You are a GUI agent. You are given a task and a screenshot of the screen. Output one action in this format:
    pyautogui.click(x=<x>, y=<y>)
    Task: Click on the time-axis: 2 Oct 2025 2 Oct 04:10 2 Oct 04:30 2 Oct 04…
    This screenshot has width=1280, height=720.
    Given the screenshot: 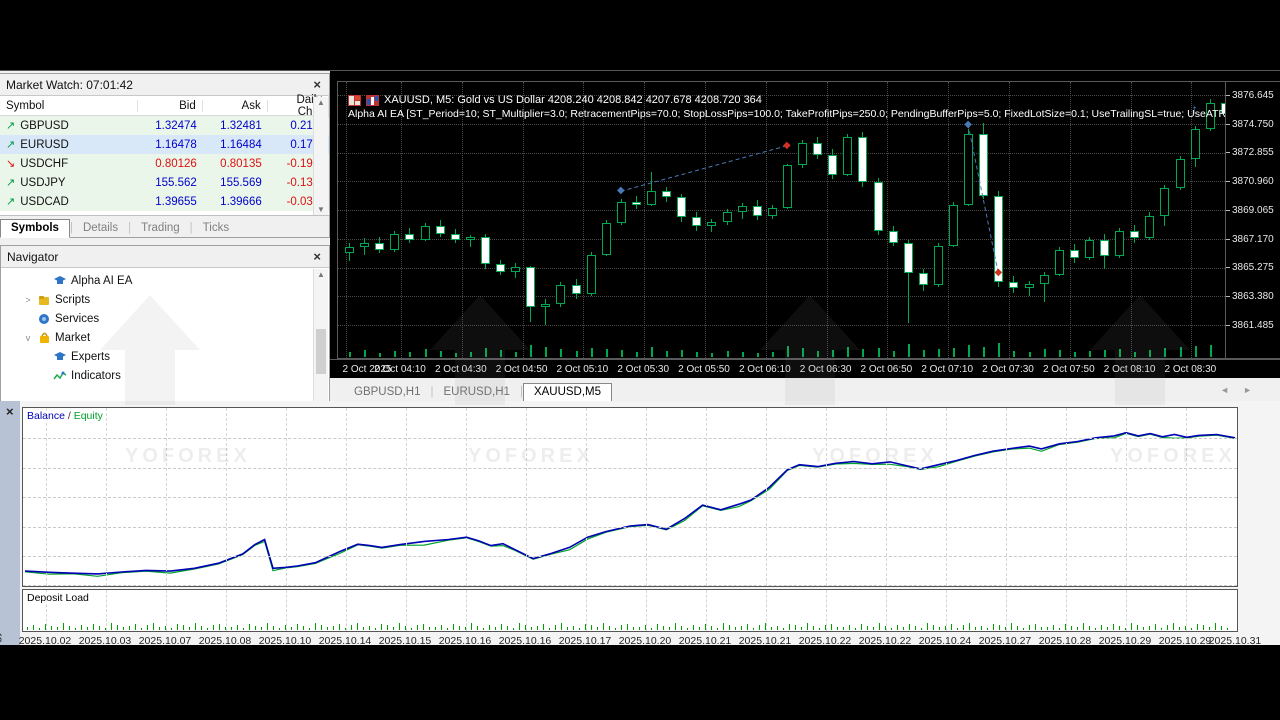 What is the action you would take?
    pyautogui.click(x=805, y=368)
    